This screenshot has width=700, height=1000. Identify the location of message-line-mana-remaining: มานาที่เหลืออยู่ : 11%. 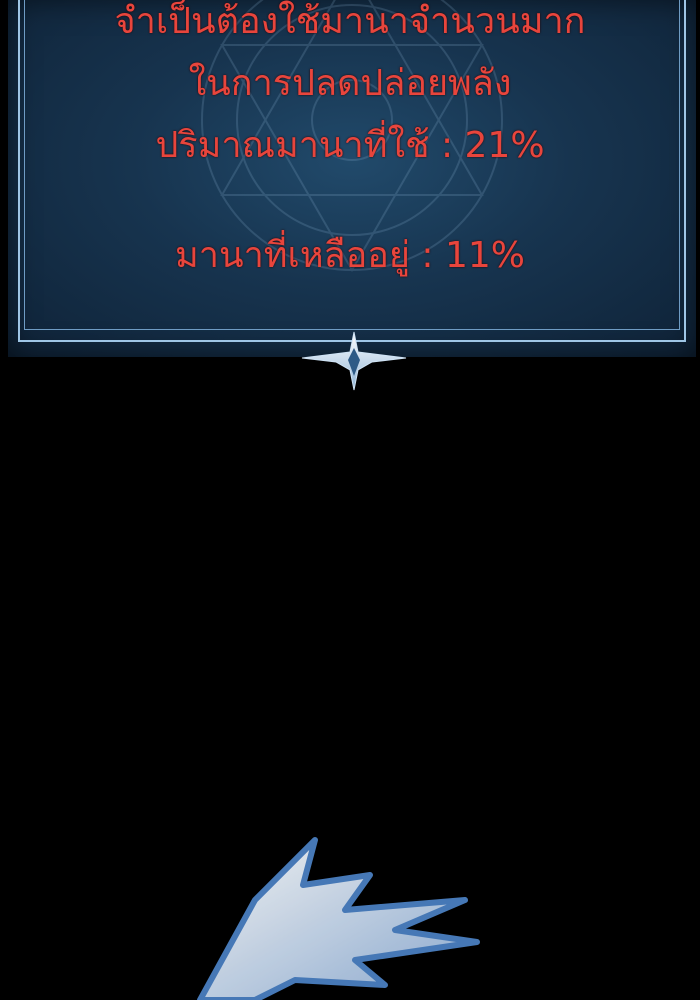
(350, 255).